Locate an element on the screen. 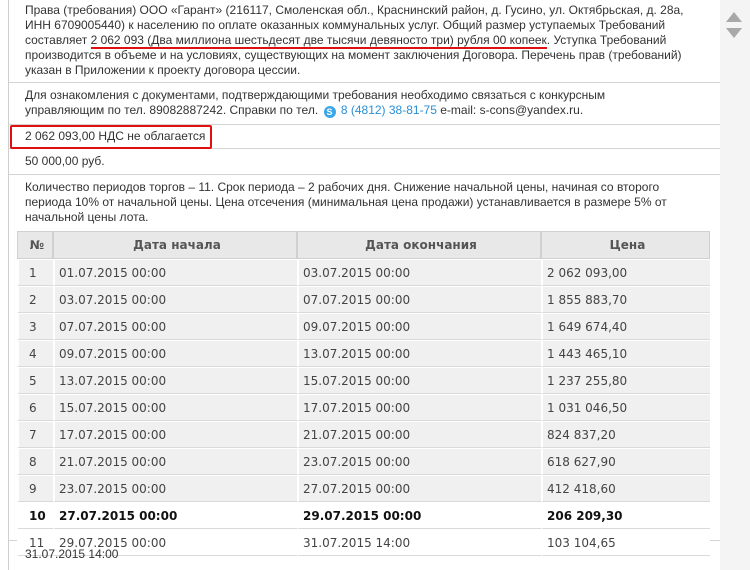  cell-end-date: 27.07.2015 00:00 is located at coordinates (419, 488).